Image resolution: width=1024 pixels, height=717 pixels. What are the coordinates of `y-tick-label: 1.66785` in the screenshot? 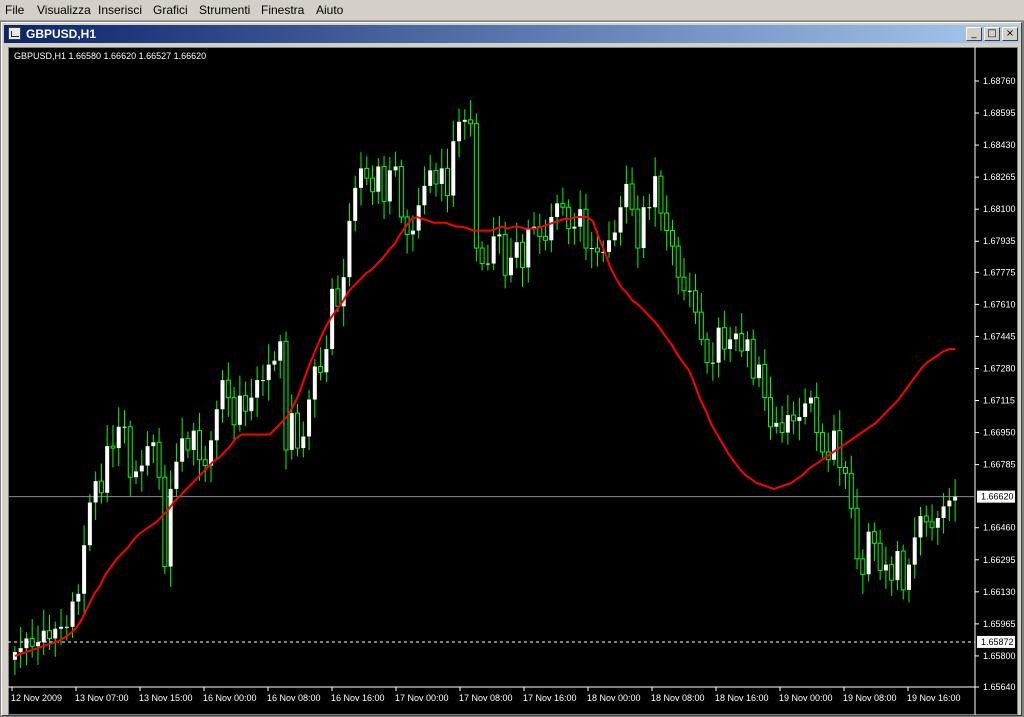 It's located at (999, 465).